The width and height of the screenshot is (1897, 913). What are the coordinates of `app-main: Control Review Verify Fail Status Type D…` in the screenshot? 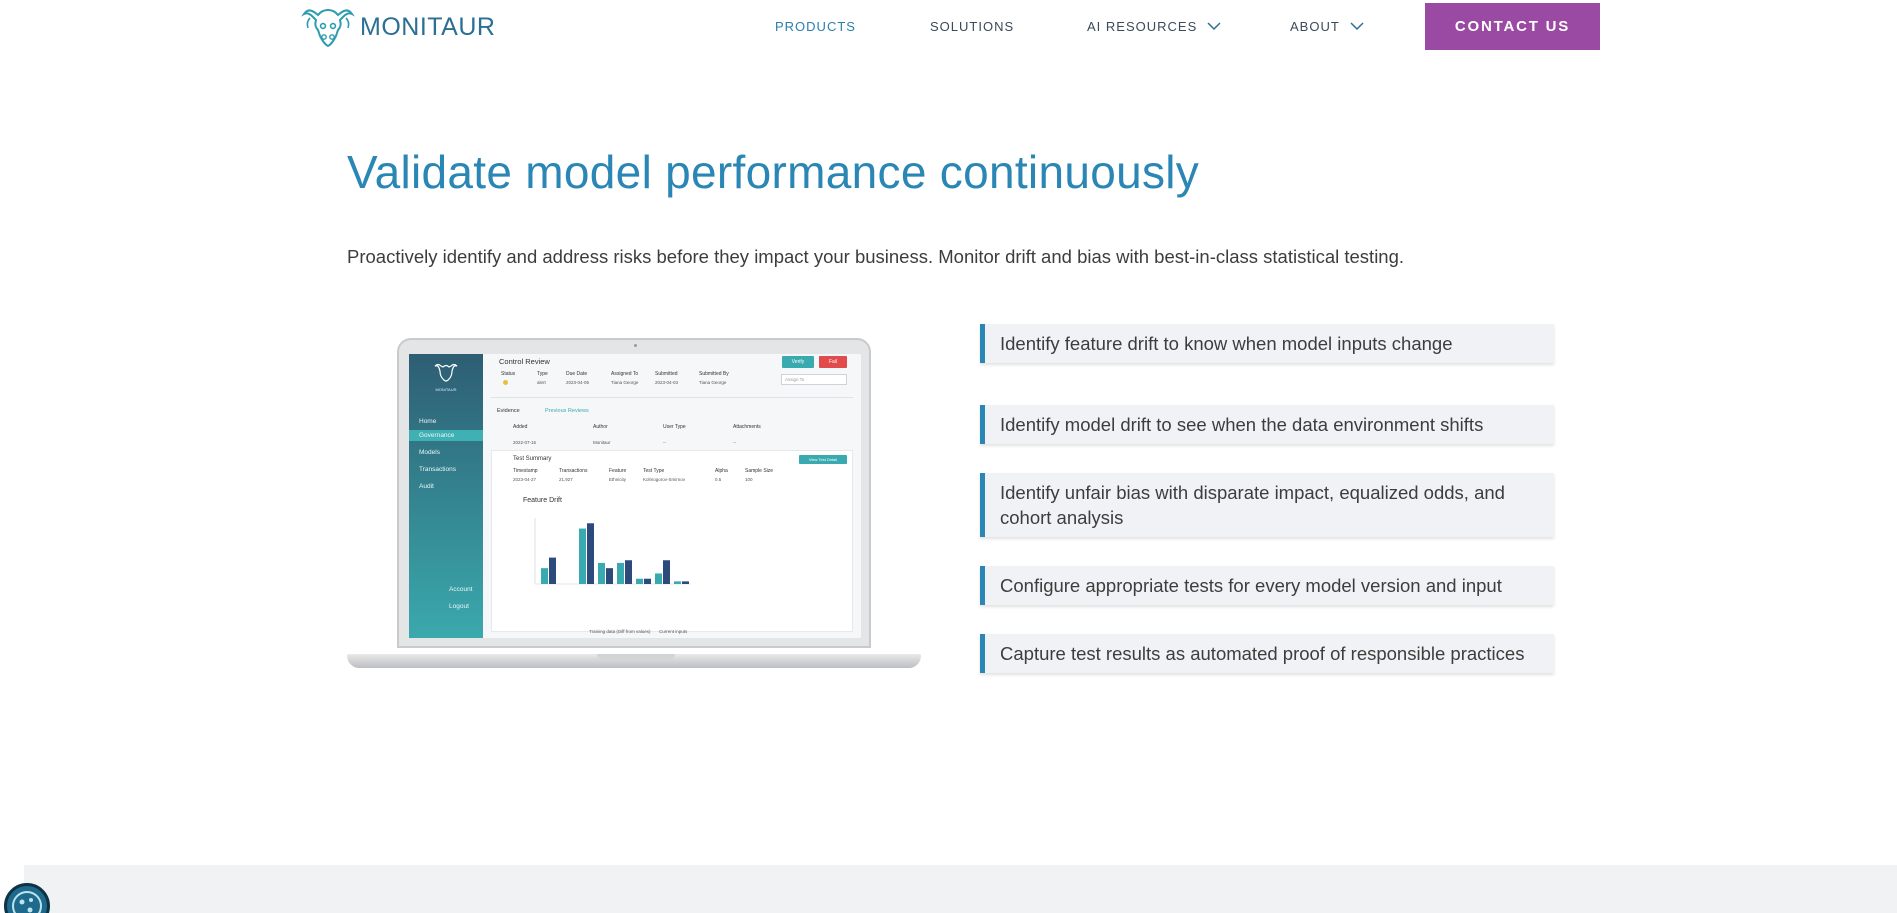 It's located at (672, 496).